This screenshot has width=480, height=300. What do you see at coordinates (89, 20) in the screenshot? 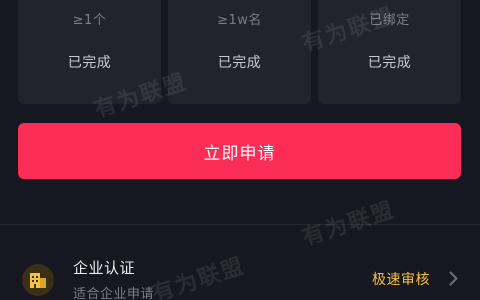
I see `requirement-value: ≥1个` at bounding box center [89, 20].